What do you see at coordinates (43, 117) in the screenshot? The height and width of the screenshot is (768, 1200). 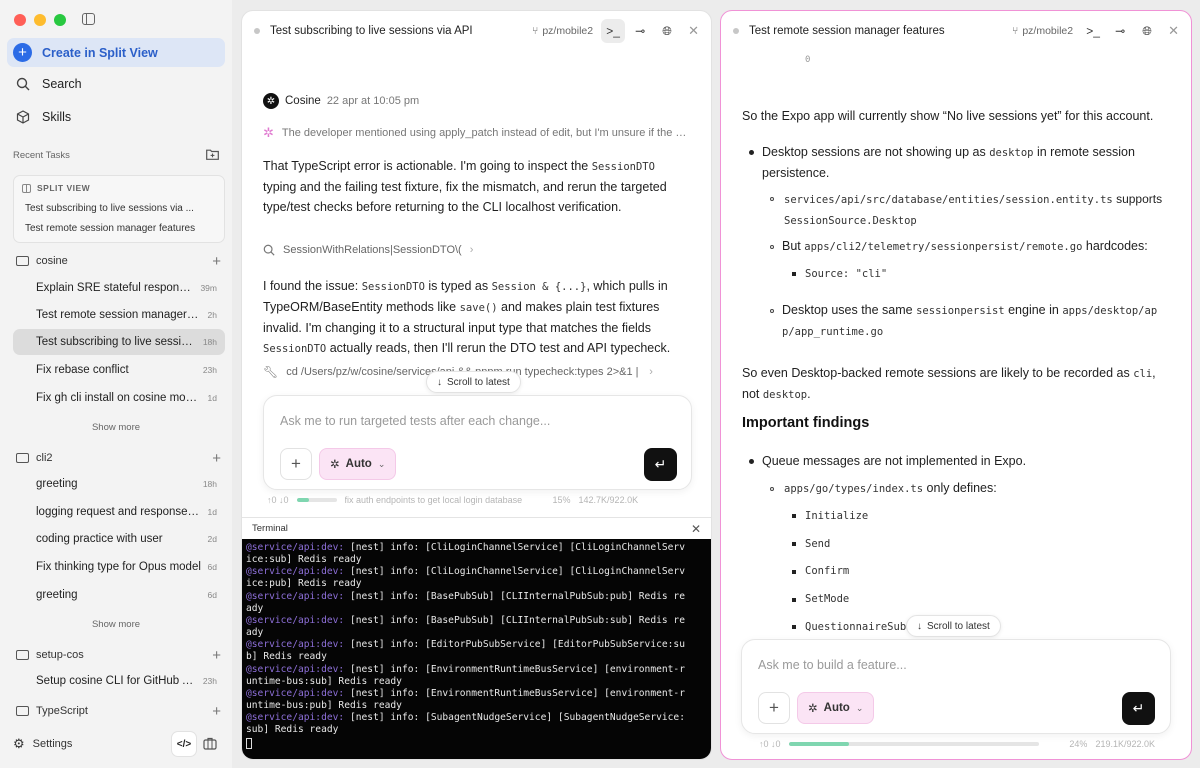 I see `nav-skills: Skills` at bounding box center [43, 117].